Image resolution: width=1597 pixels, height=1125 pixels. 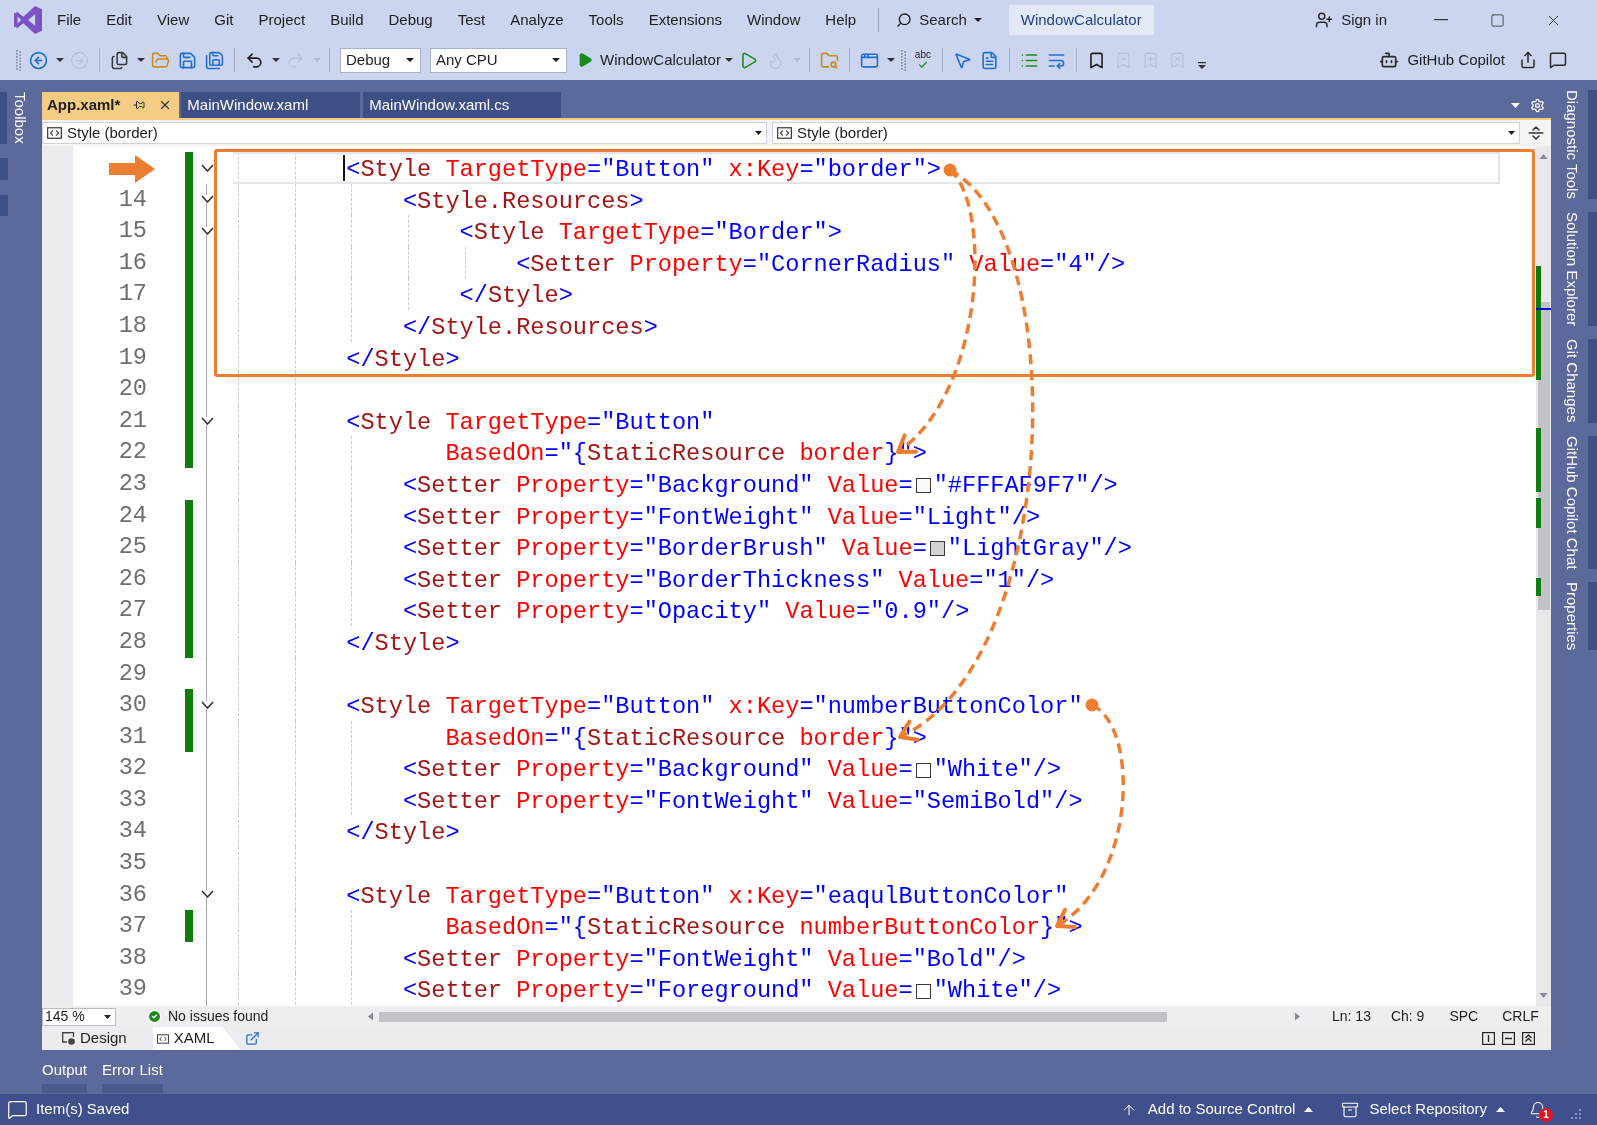 I want to click on code-line: <Style TargetType="Button" x:Key="eaqulButtonColor", so click(x=707, y=896).